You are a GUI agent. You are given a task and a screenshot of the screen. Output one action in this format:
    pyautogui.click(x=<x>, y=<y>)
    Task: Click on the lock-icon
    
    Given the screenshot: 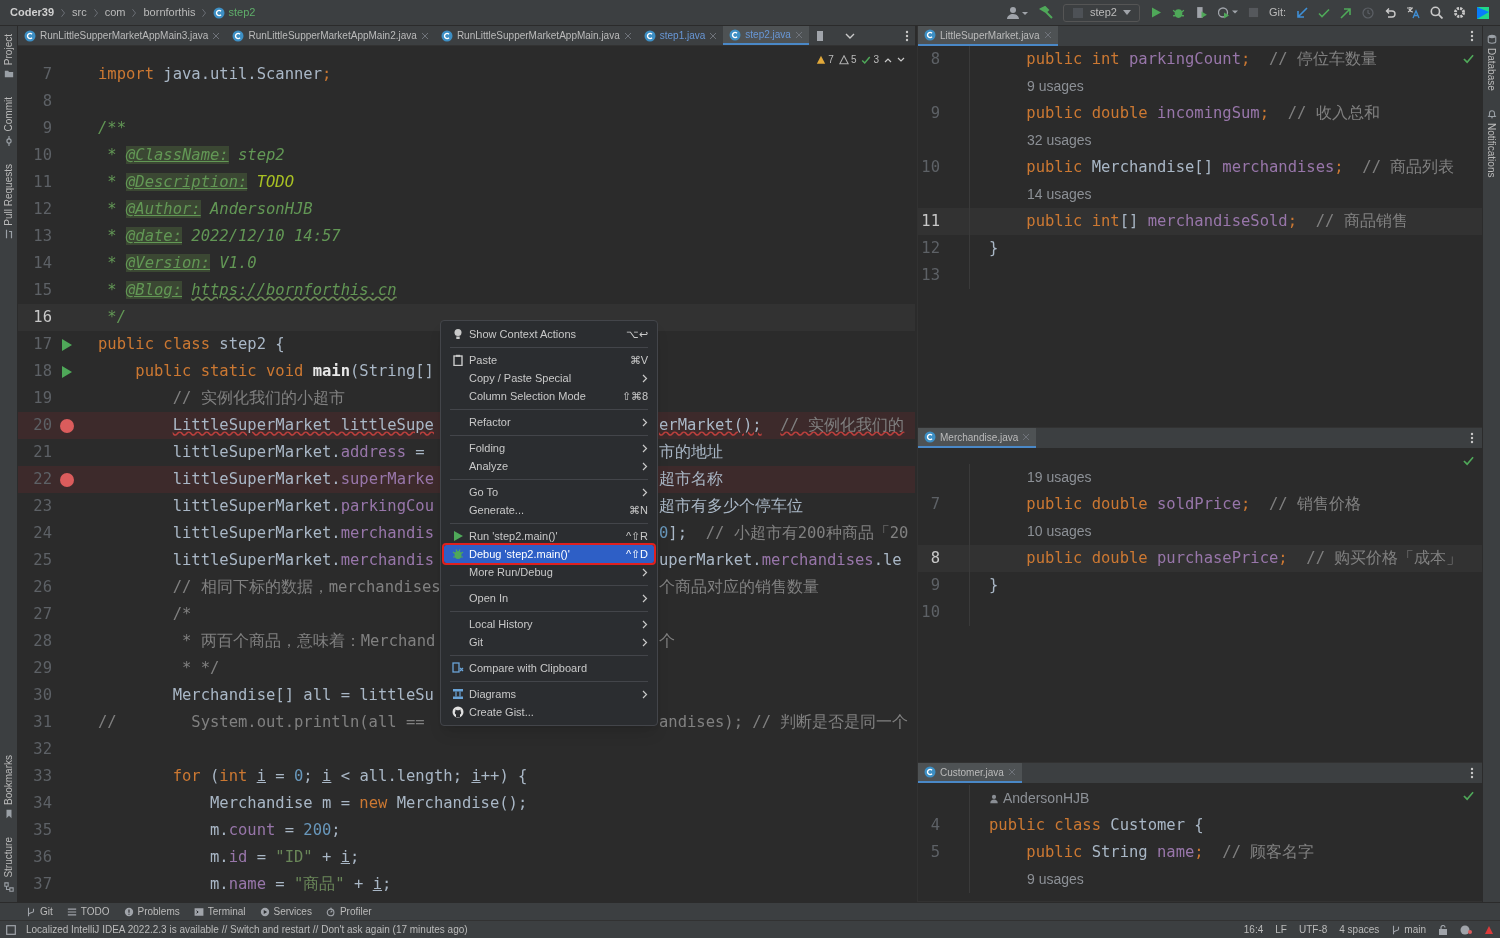 What is the action you would take?
    pyautogui.click(x=1443, y=929)
    